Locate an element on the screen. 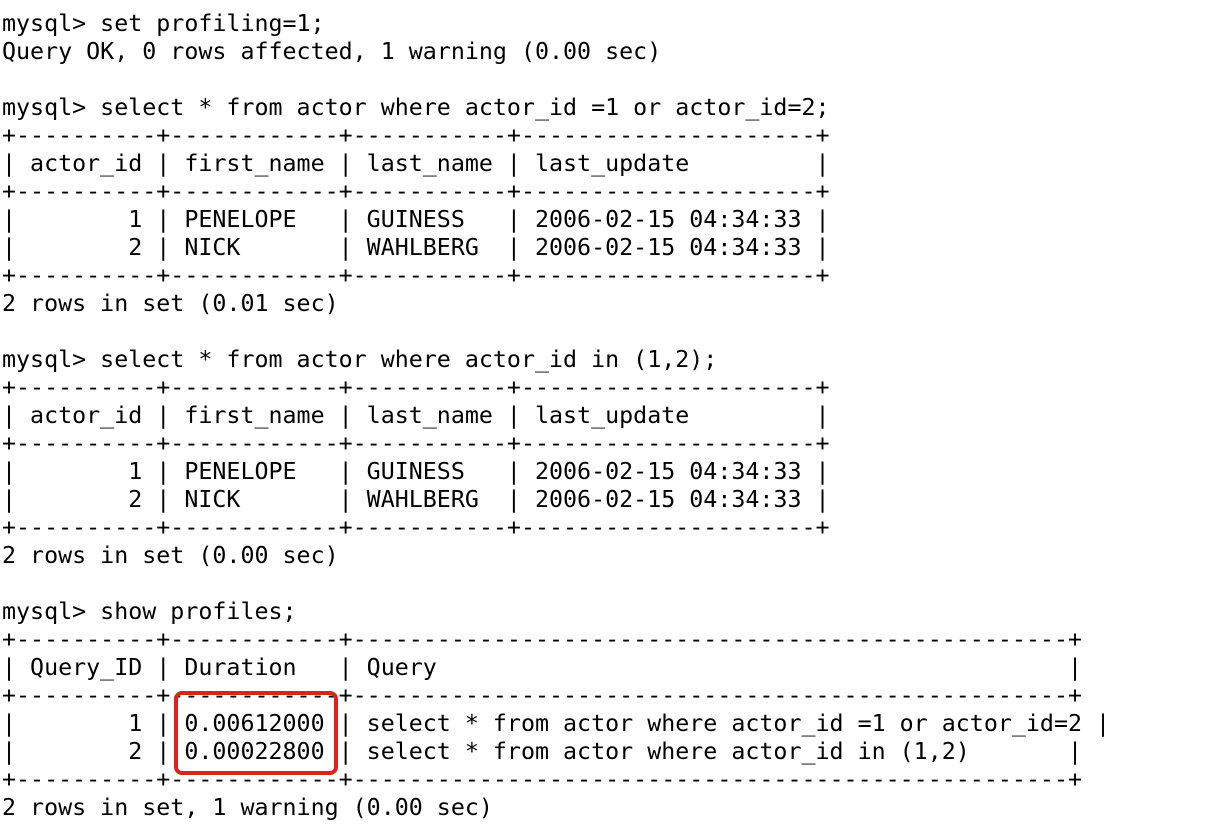 Image resolution: width=1210 pixels, height=836 pixels. table-header: | Query_ID | Duration | Query | is located at coordinates (542, 667).